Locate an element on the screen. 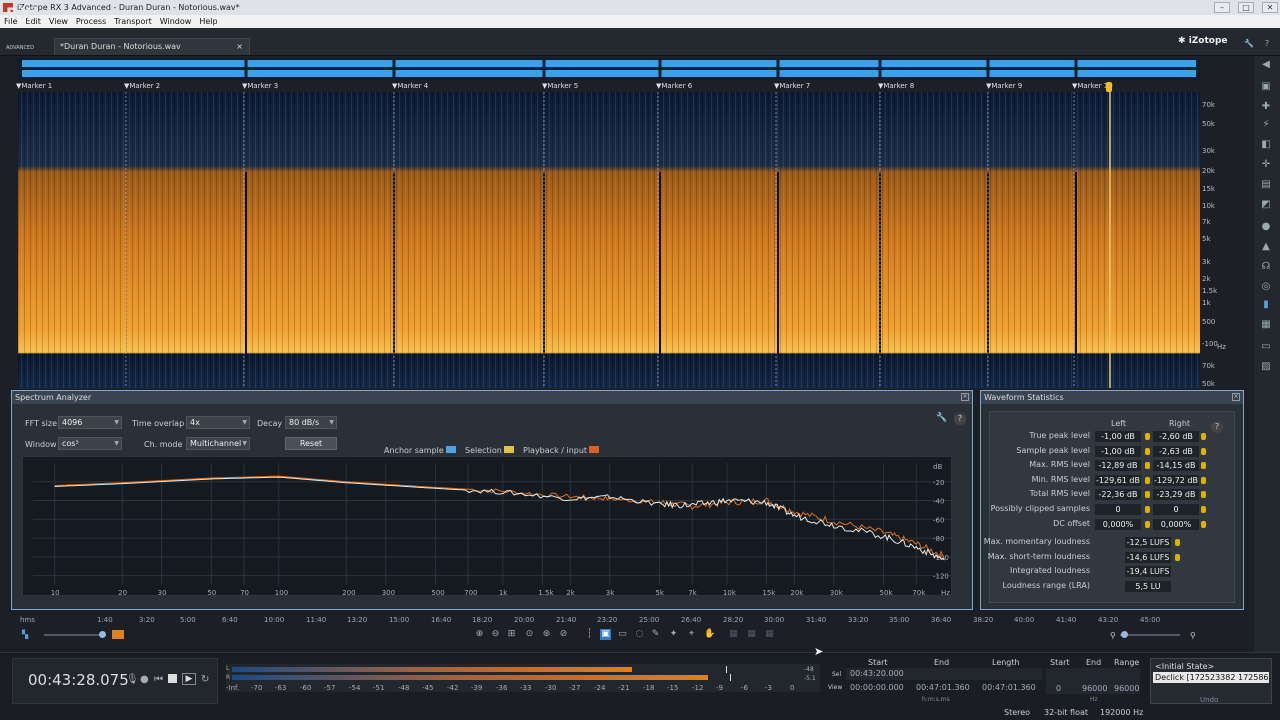  module-icon-3: ⚡ is located at coordinates (1266, 125).